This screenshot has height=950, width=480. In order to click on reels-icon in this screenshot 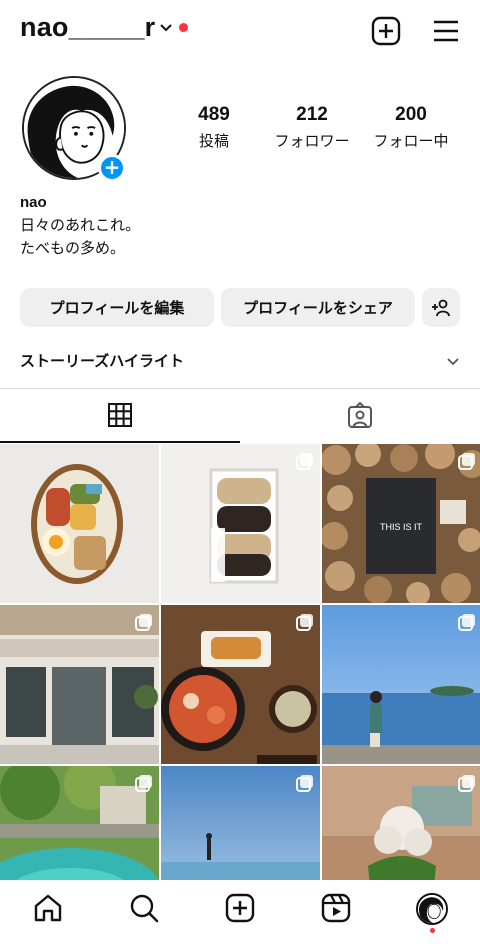, I will do `click(336, 908)`.